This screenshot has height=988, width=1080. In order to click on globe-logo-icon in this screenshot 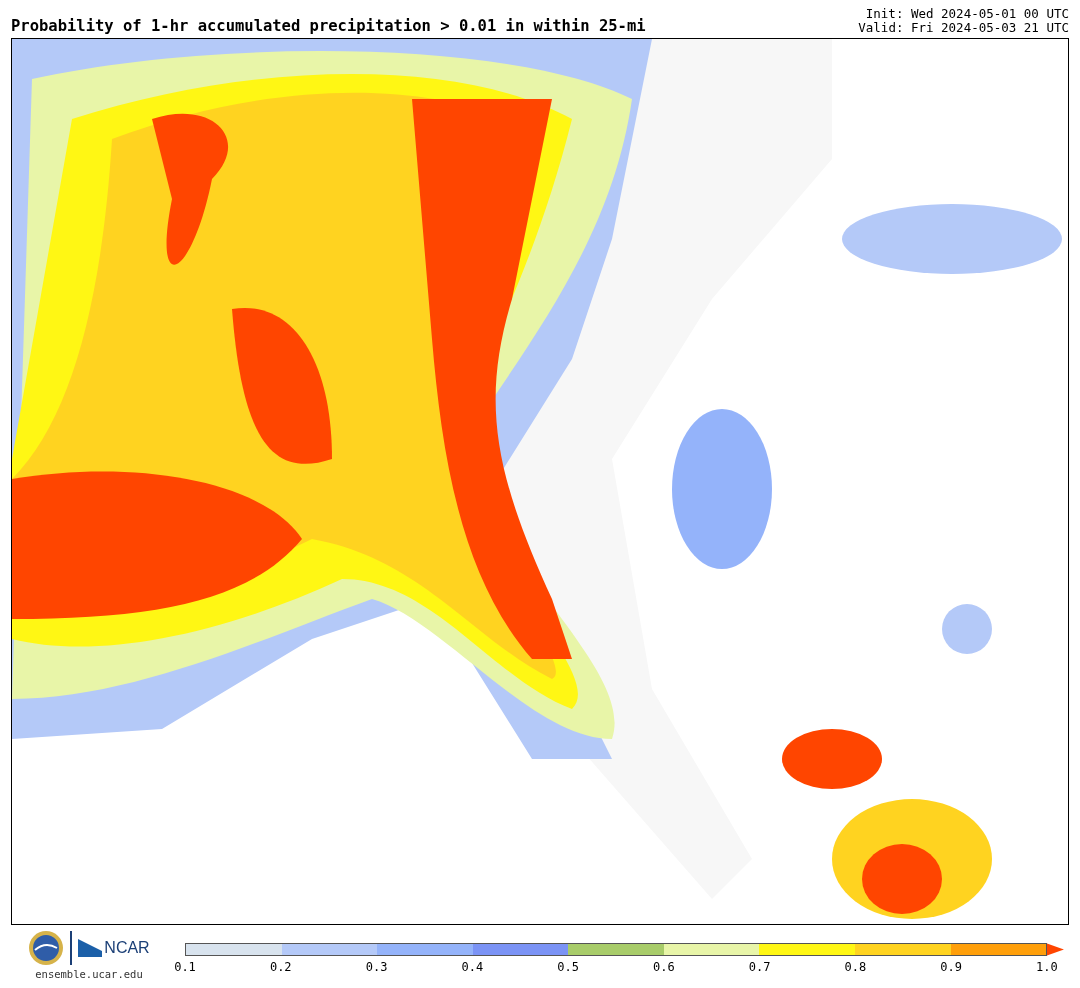, I will do `click(46, 948)`.